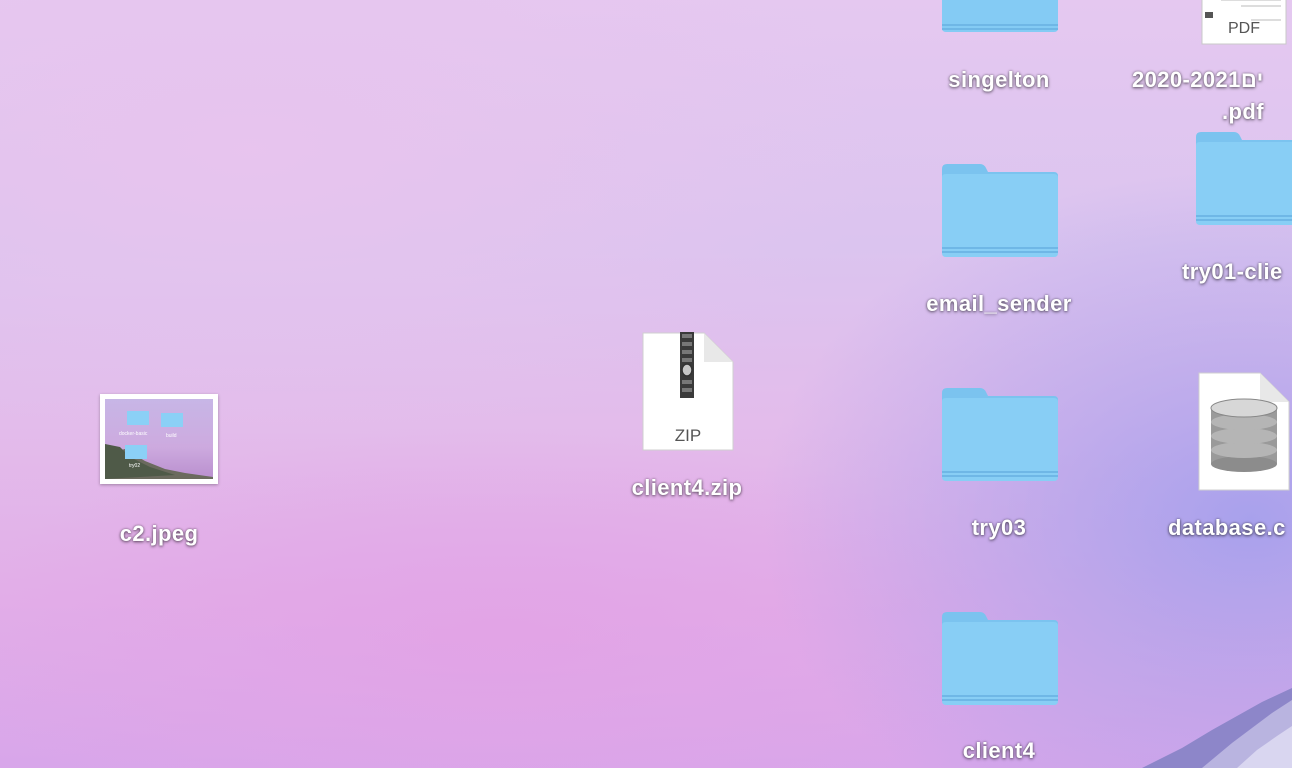 This screenshot has width=1292, height=768. I want to click on item-label: try03, so click(999, 527).